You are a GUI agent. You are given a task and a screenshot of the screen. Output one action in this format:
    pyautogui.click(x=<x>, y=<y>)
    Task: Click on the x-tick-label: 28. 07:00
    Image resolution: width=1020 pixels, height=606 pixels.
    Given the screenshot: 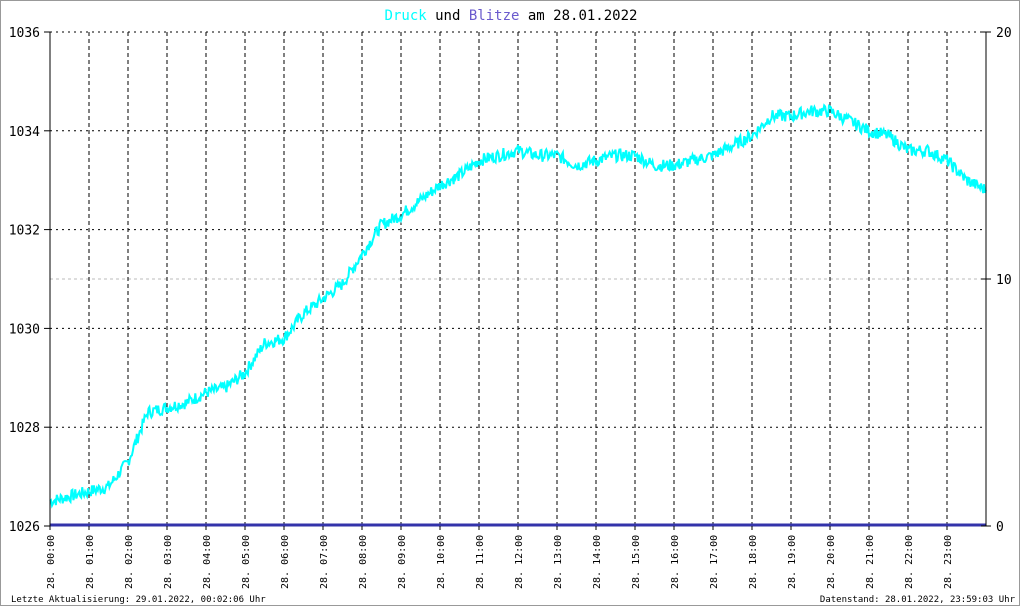 What is the action you would take?
    pyautogui.click(x=324, y=562)
    